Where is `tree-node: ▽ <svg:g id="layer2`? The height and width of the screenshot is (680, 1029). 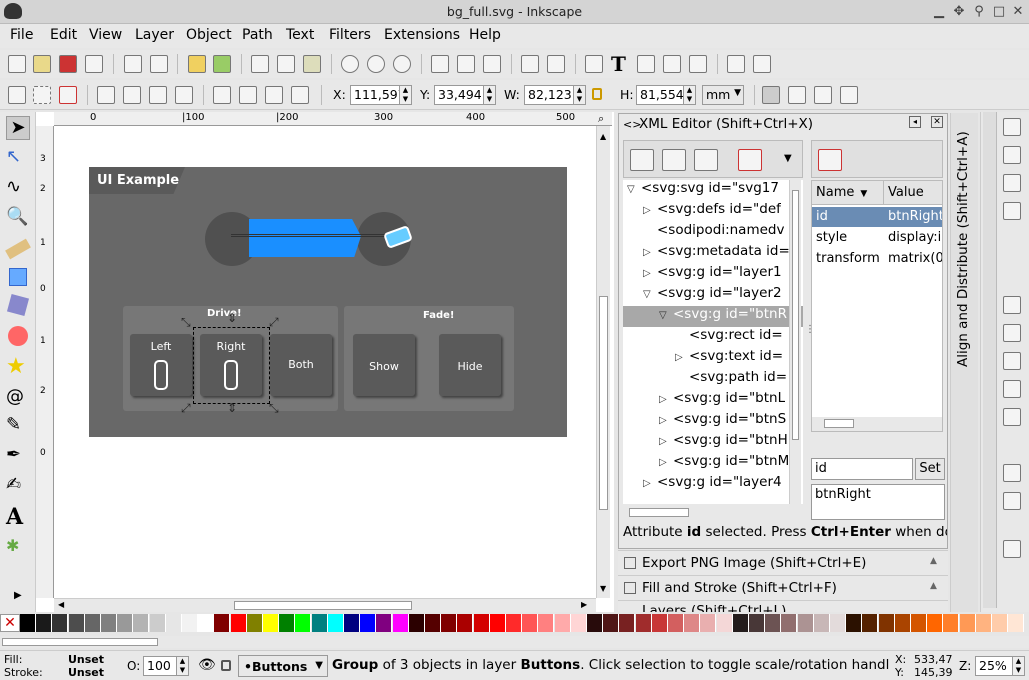 tree-node: ▽ <svg:g id="layer2 is located at coordinates (712, 295).